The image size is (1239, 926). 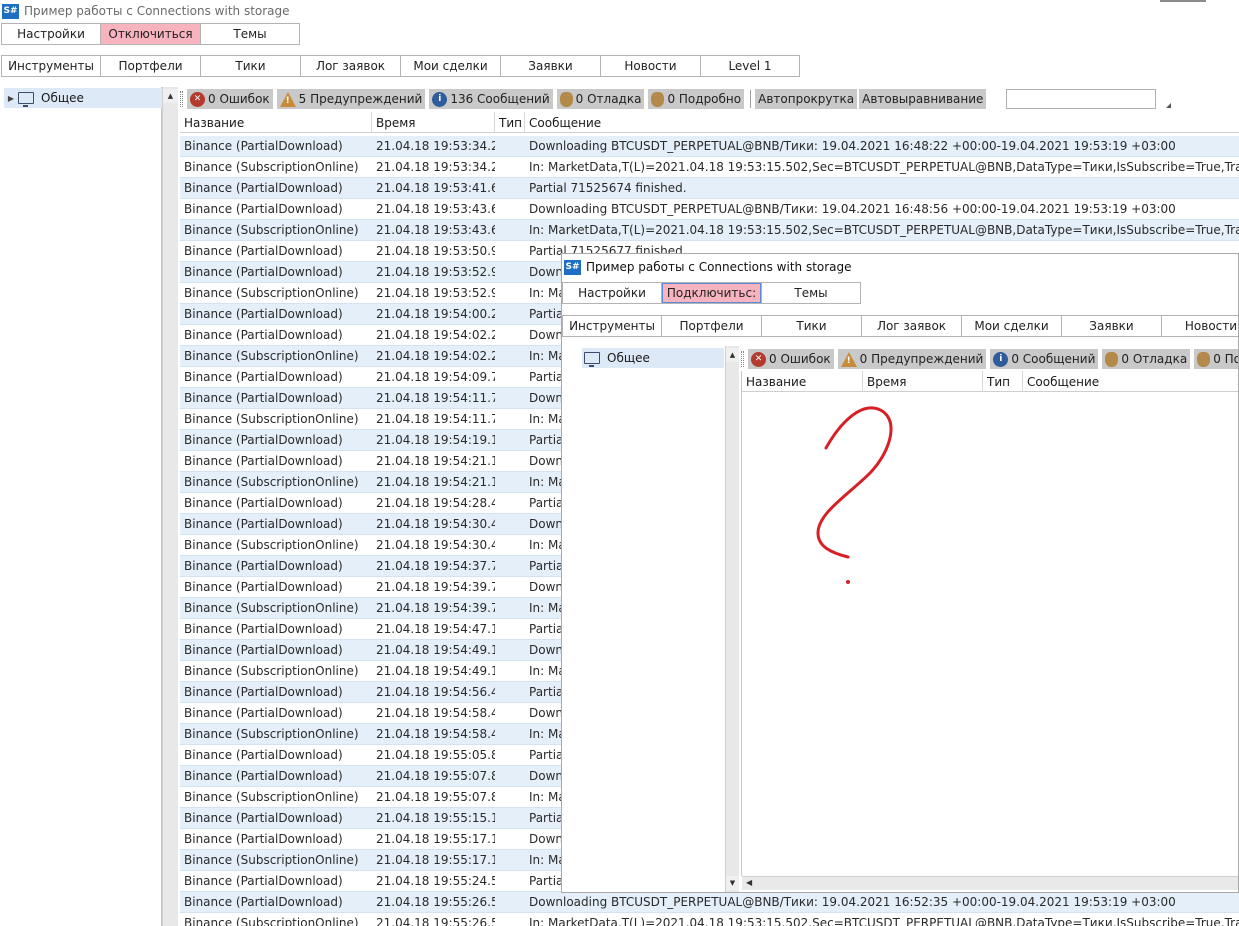 What do you see at coordinates (1081, 99) in the screenshot?
I see `log-search-input` at bounding box center [1081, 99].